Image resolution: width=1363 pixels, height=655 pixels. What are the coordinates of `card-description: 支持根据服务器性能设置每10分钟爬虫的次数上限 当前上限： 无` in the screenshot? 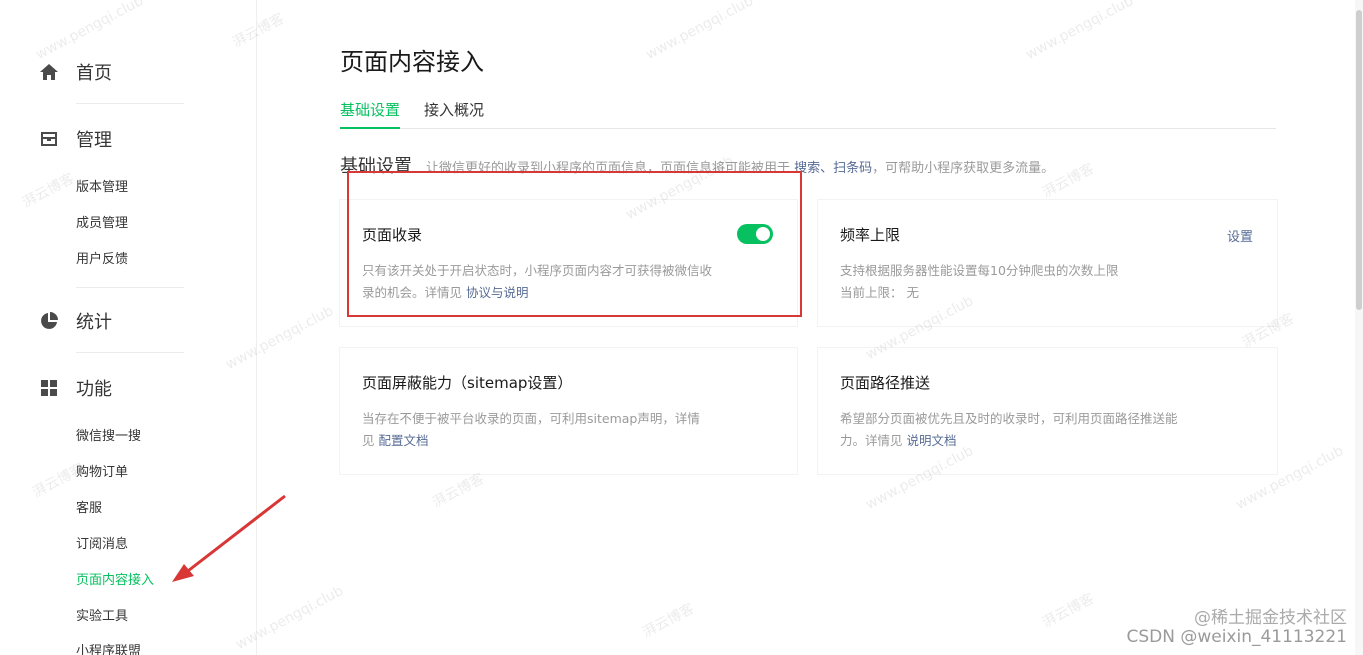 It's located at (1020, 282).